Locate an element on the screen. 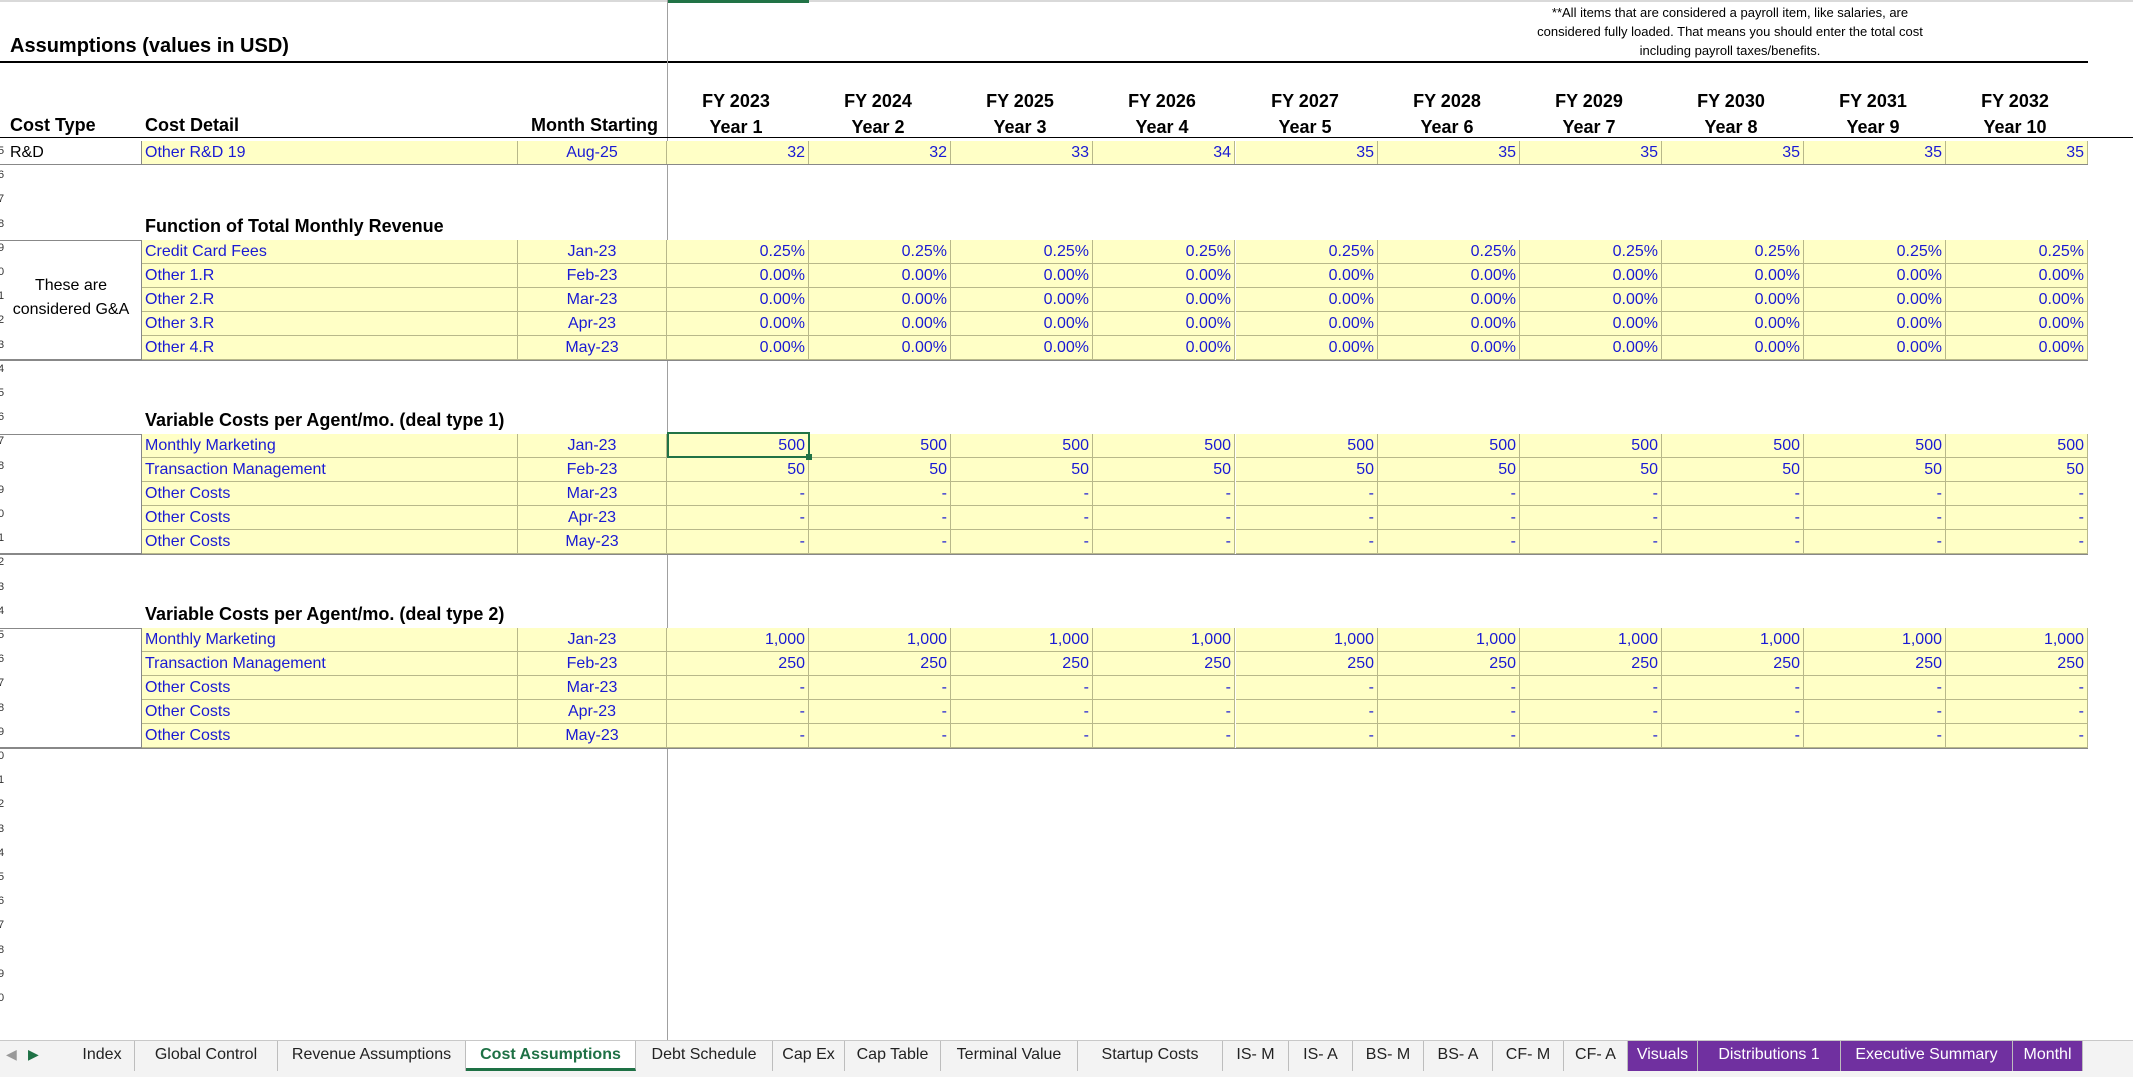  cost-type-cell: R&D is located at coordinates (71, 153).